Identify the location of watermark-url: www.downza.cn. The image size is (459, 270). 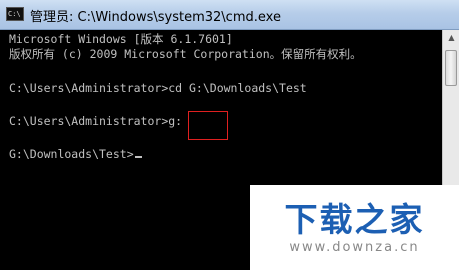
(354, 247).